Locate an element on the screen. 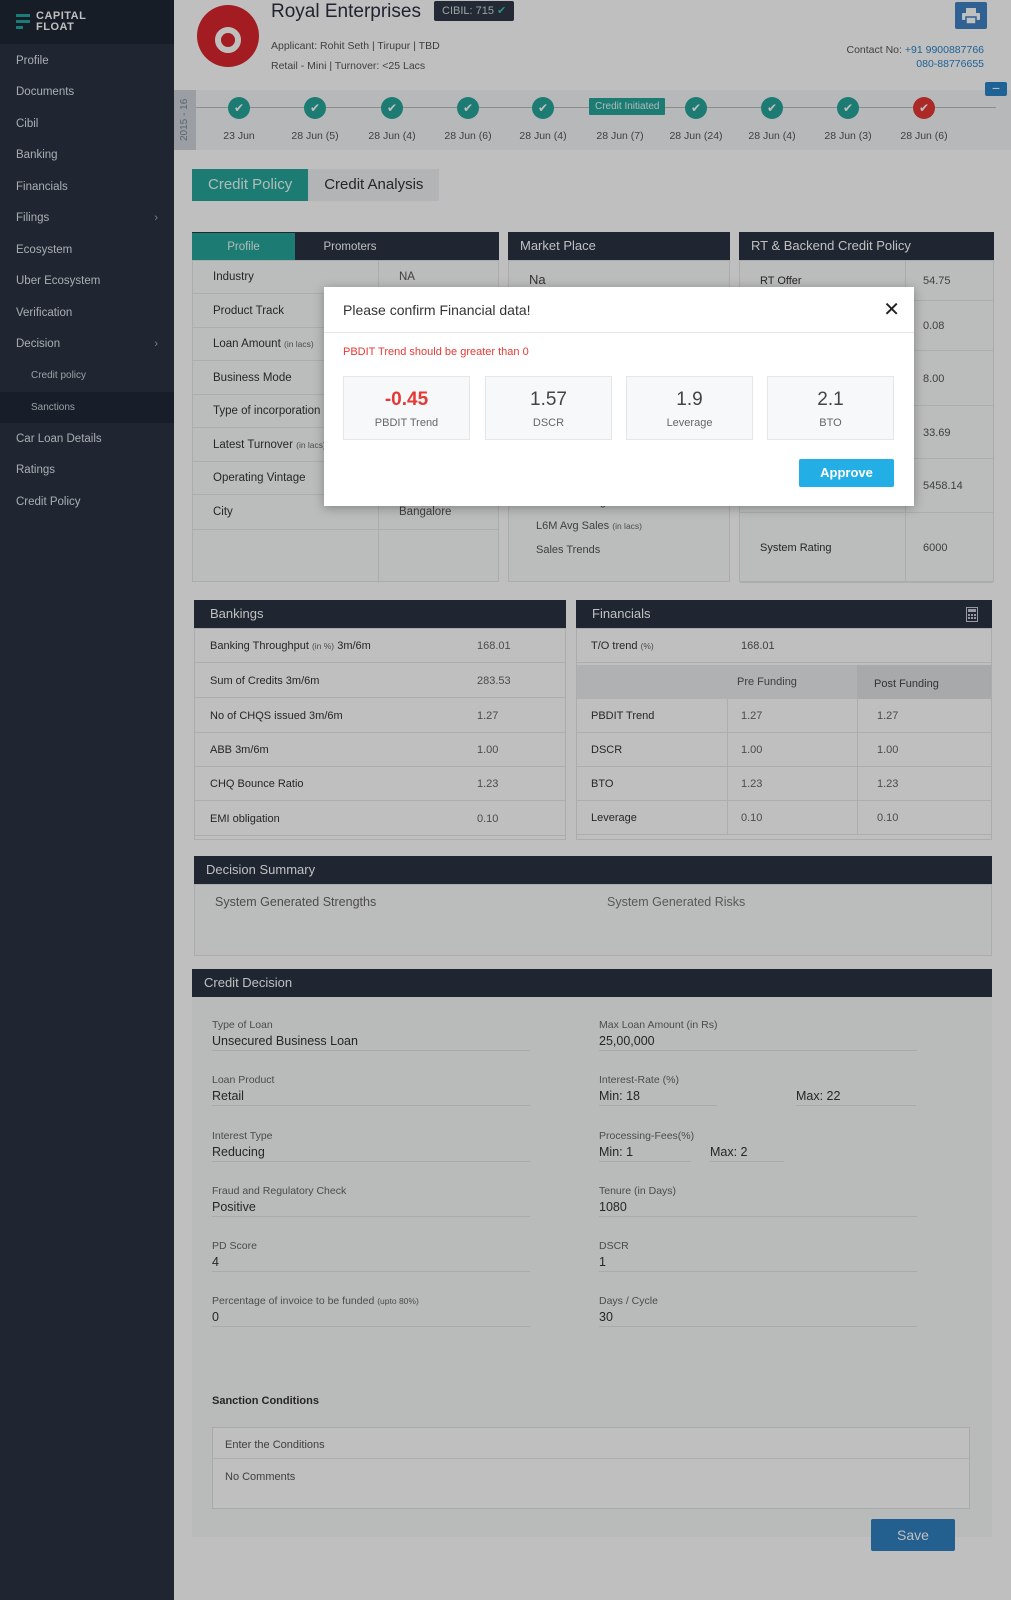 This screenshot has width=1011, height=1600. metric-card-dscr: 1.57 DSCR is located at coordinates (548, 408).